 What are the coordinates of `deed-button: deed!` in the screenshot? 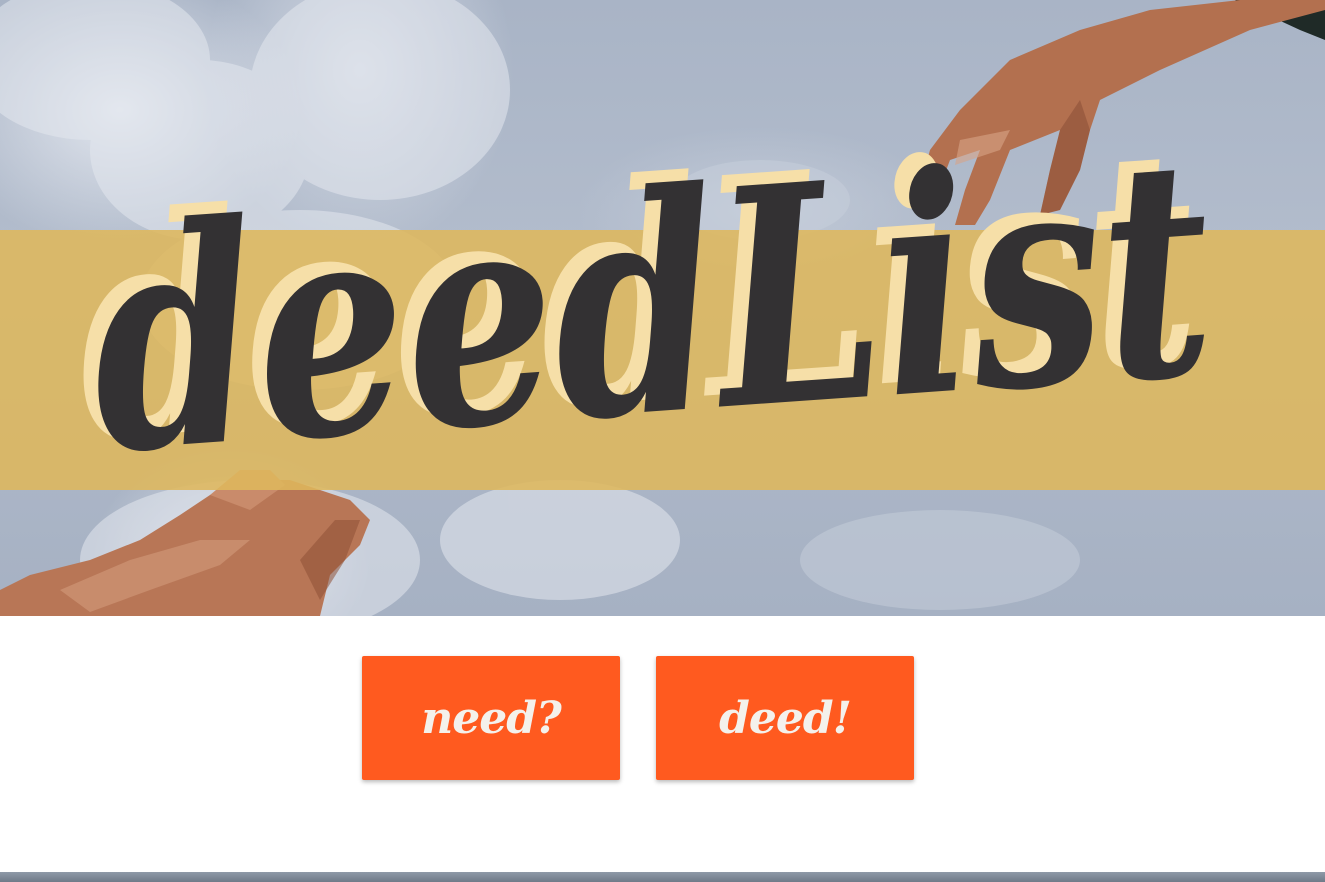 It's located at (785, 718).